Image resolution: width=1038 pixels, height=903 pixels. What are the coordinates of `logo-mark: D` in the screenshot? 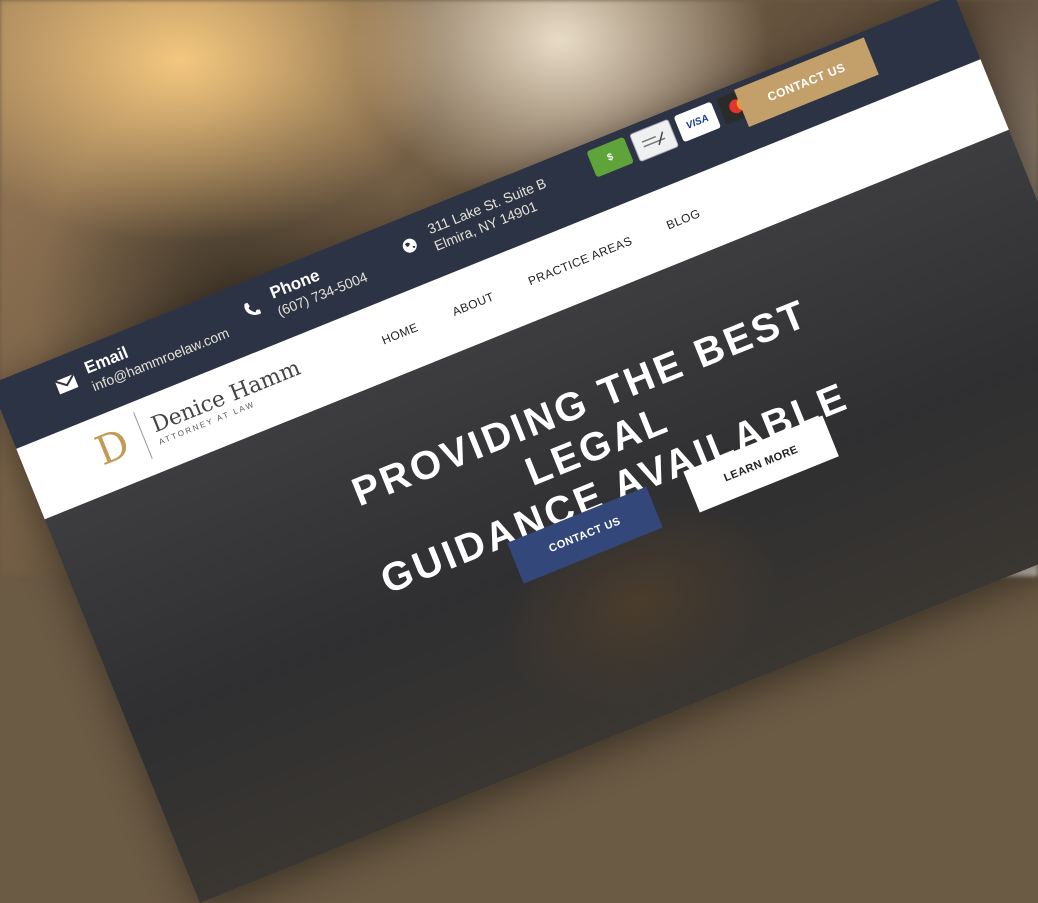 It's located at (113, 447).